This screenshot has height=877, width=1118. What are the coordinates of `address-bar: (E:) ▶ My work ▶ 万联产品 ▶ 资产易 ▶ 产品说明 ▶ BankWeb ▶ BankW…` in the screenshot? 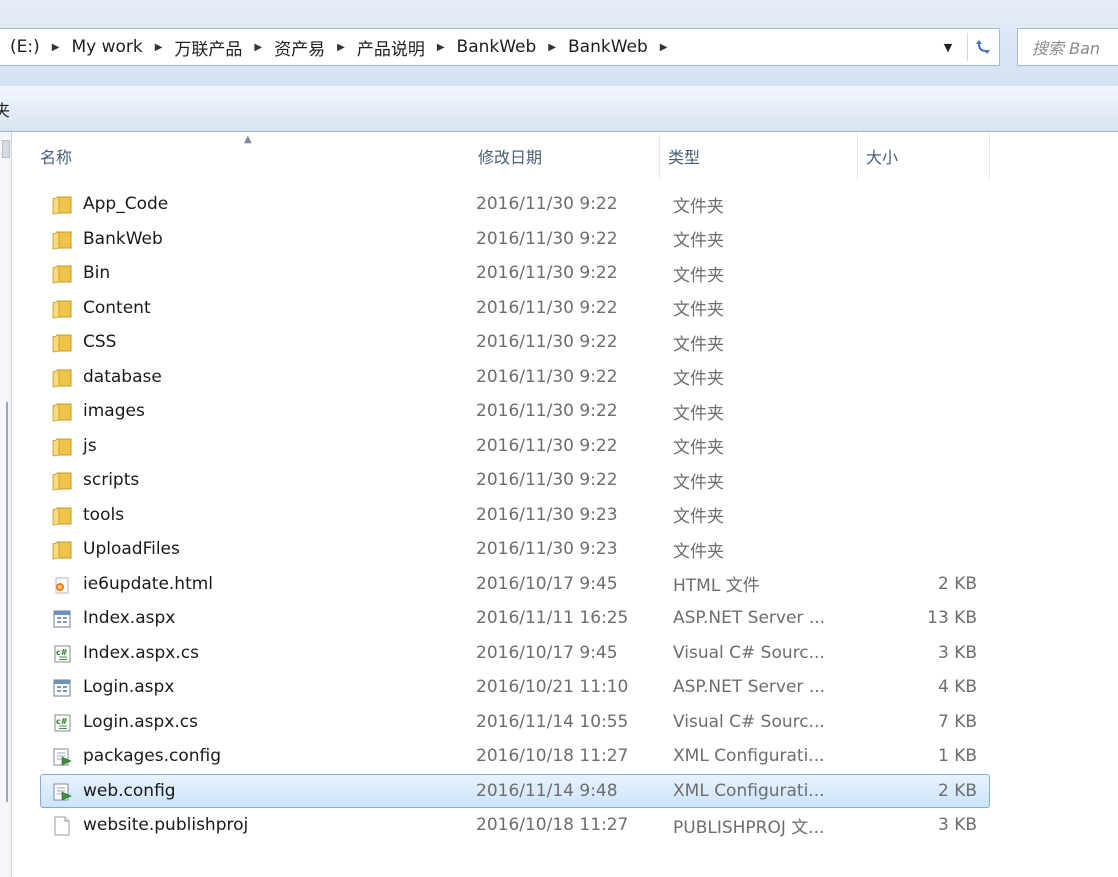 It's located at (500, 47).